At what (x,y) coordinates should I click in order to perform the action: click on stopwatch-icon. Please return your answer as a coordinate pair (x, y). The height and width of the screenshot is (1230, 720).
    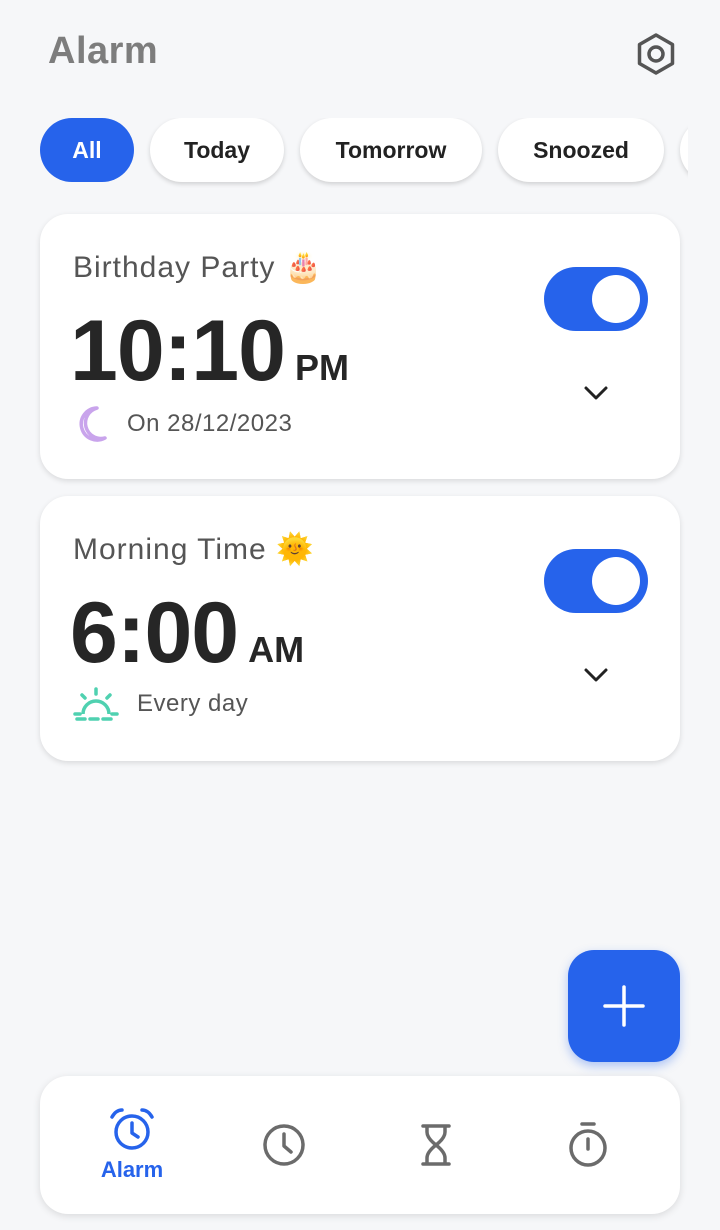
    Looking at the image, I should click on (588, 1144).